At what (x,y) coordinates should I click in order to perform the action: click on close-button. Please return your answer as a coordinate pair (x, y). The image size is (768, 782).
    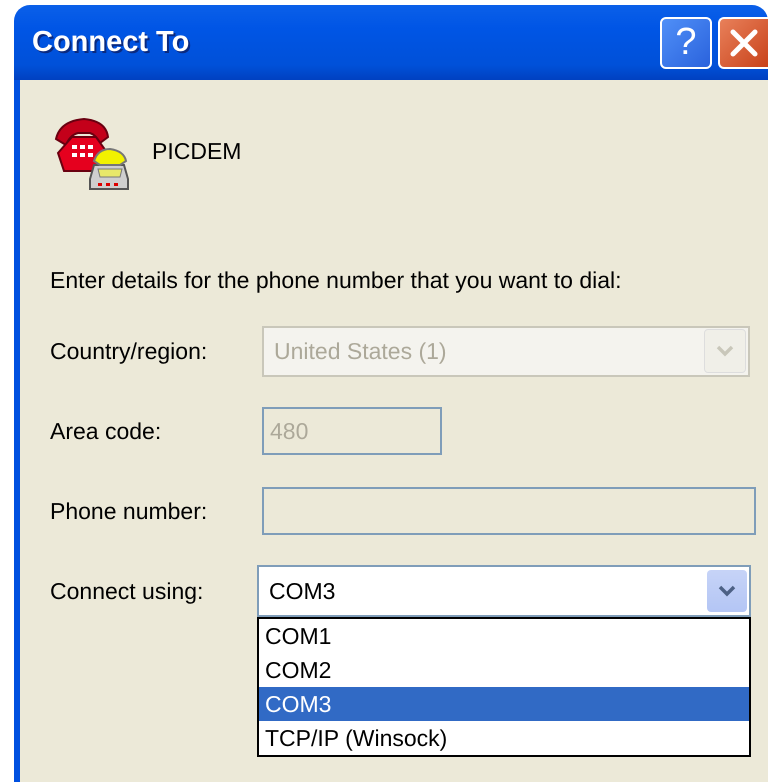
    Looking at the image, I should click on (743, 42).